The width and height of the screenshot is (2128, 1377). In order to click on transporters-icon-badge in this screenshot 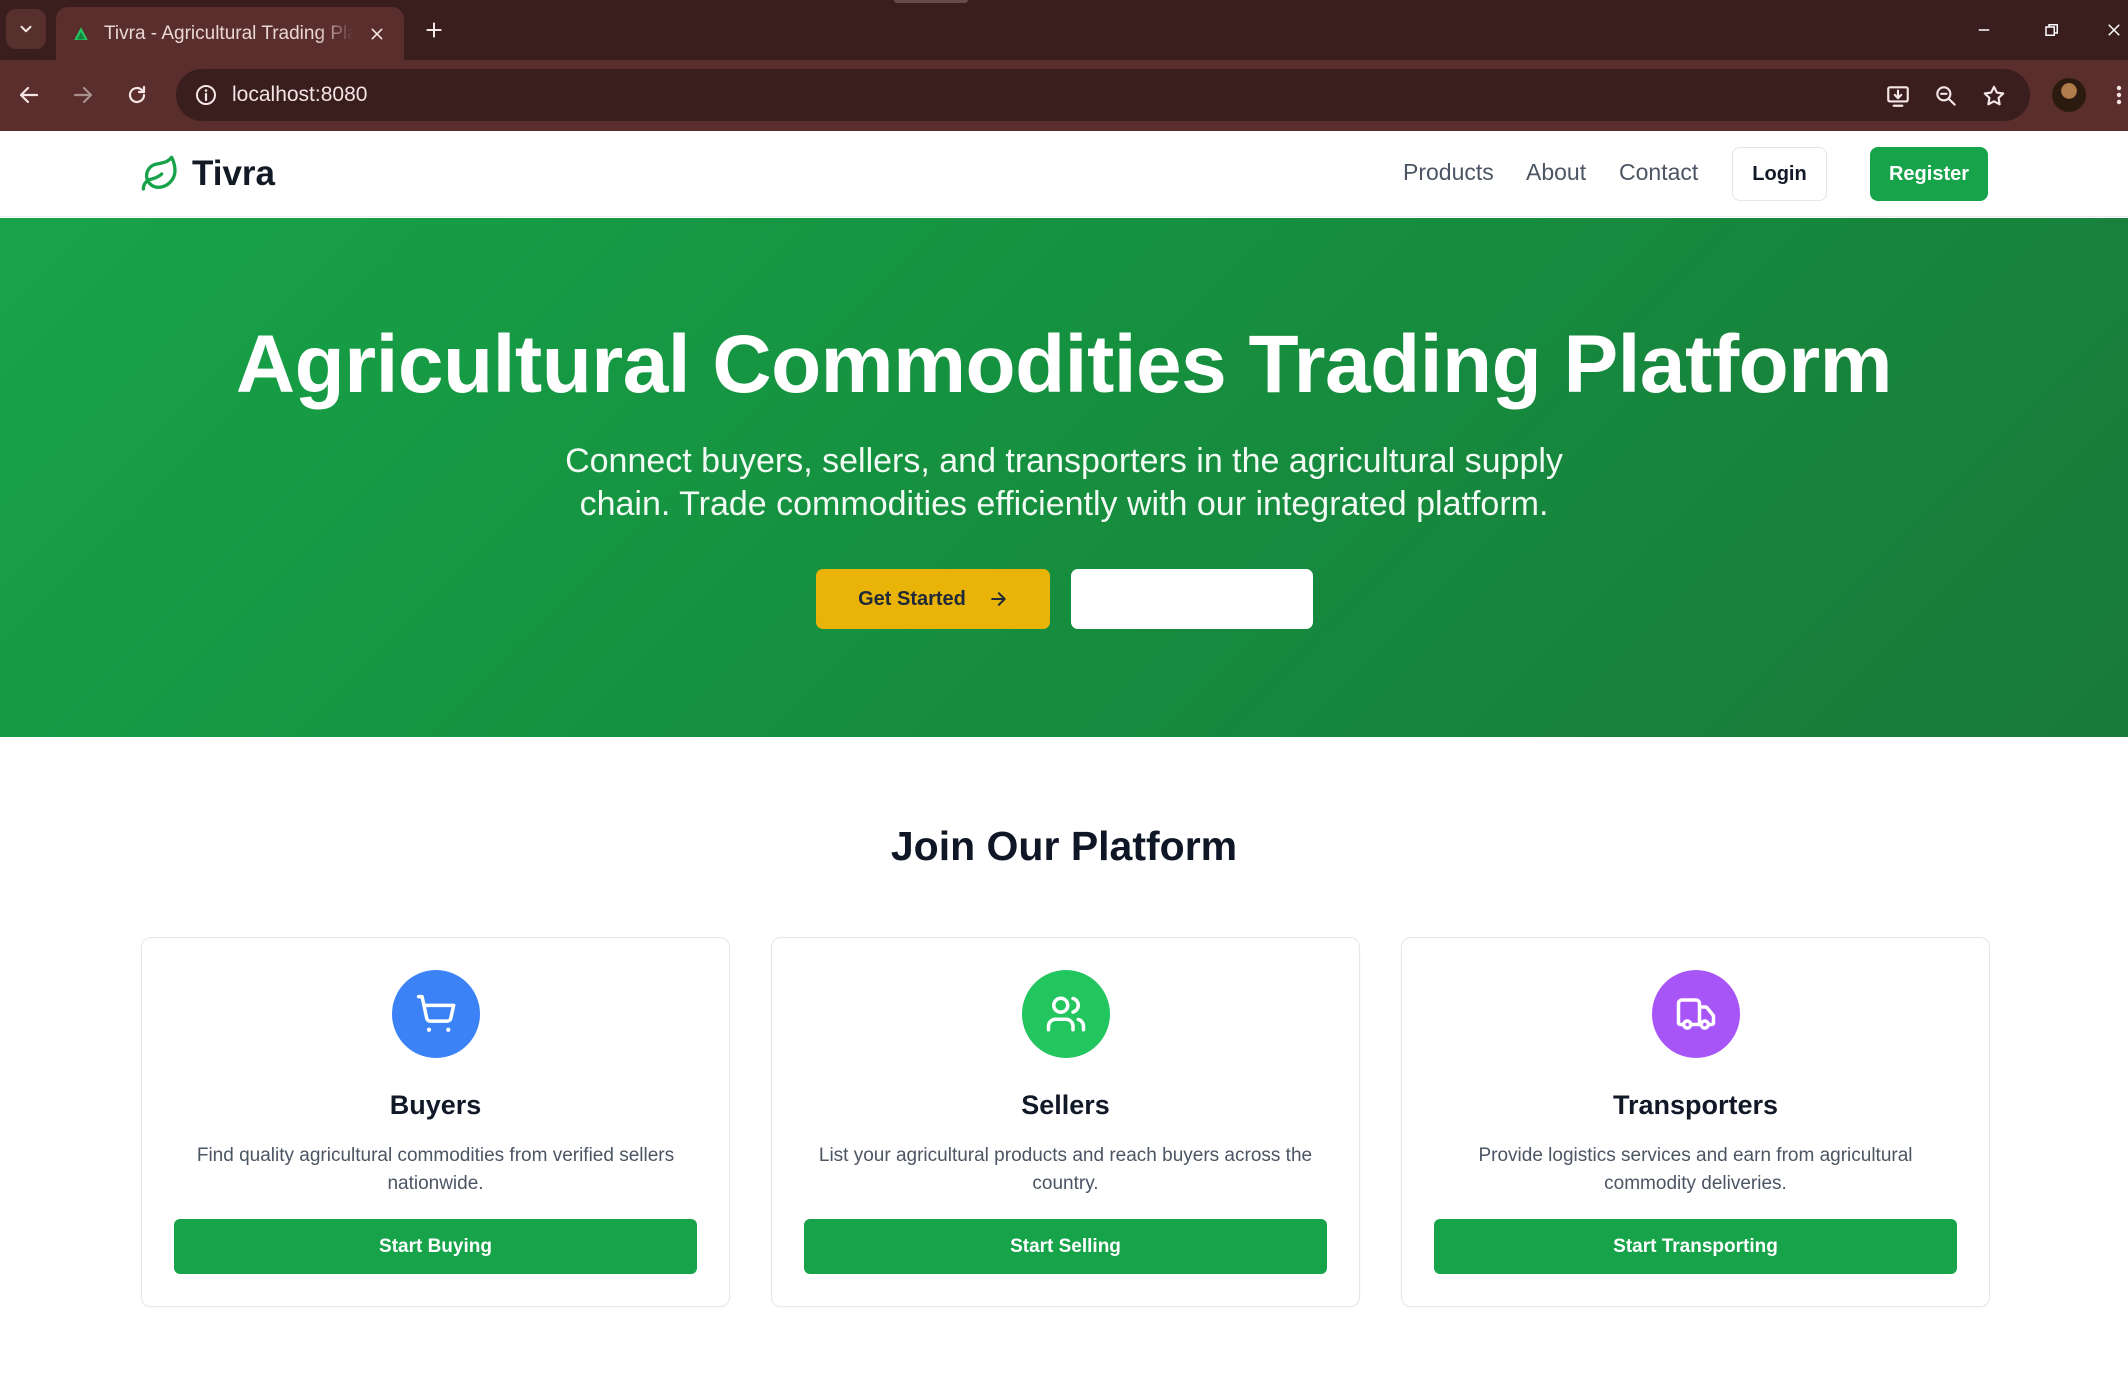, I will do `click(1696, 1014)`.